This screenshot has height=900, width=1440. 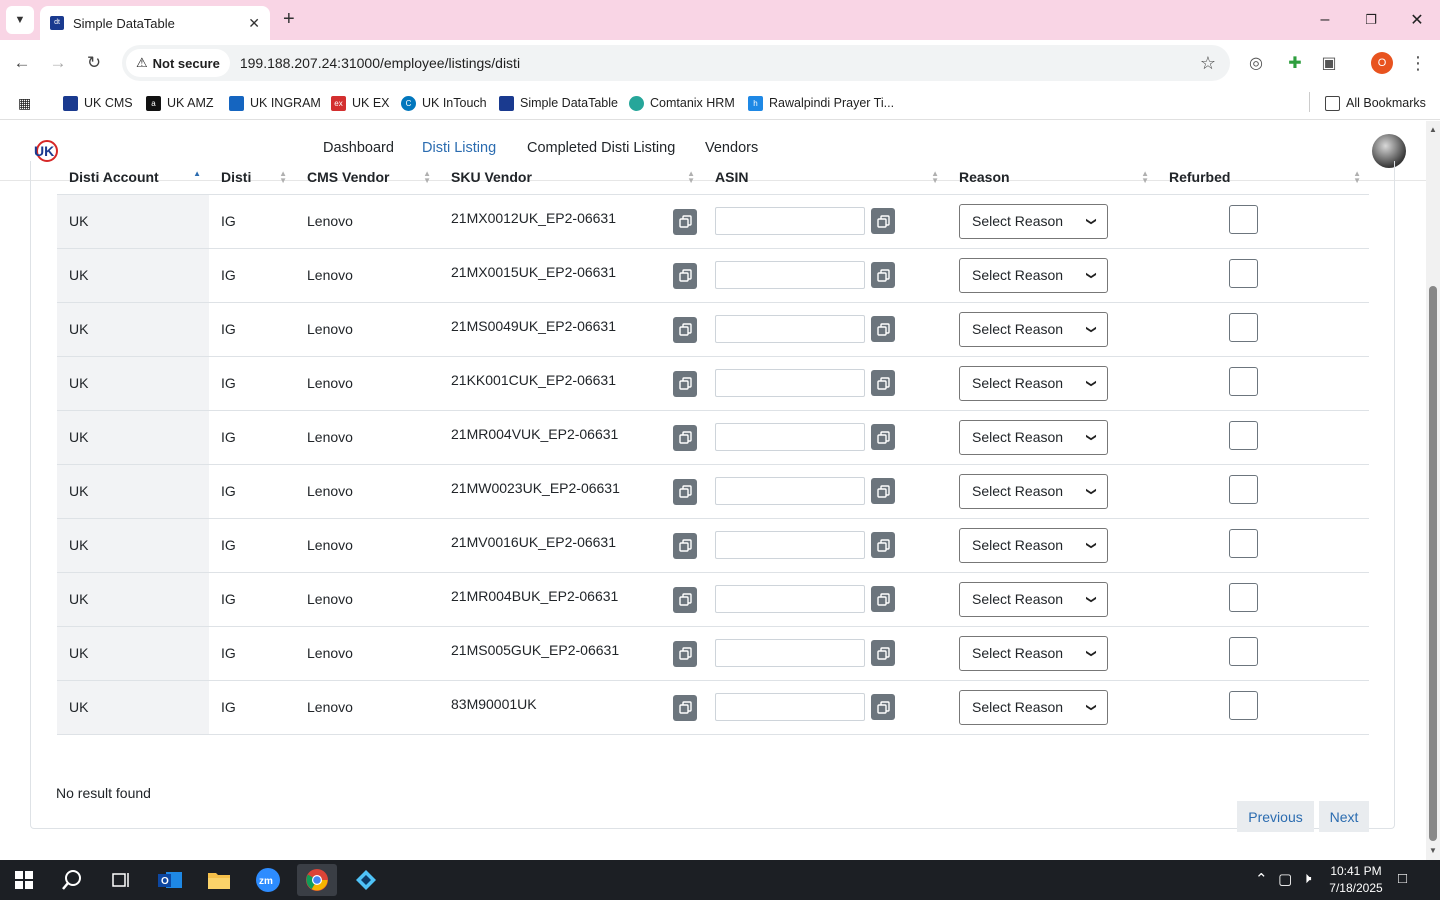 I want to click on col-cms-vendor: CMS Vendor ▲ ▼, so click(x=367, y=178).